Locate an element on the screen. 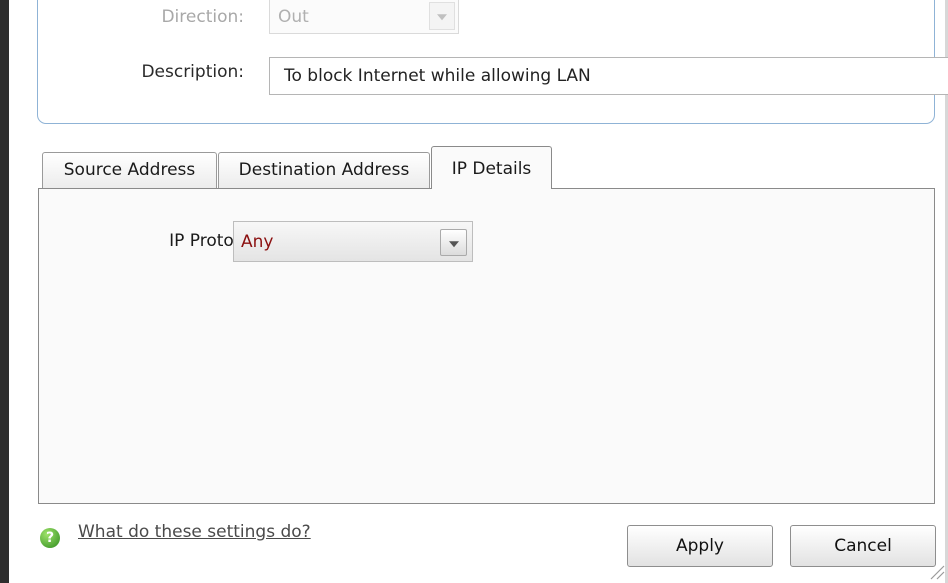 This screenshot has height=583, width=948. direction-label: Direction: is located at coordinates (202, 17).